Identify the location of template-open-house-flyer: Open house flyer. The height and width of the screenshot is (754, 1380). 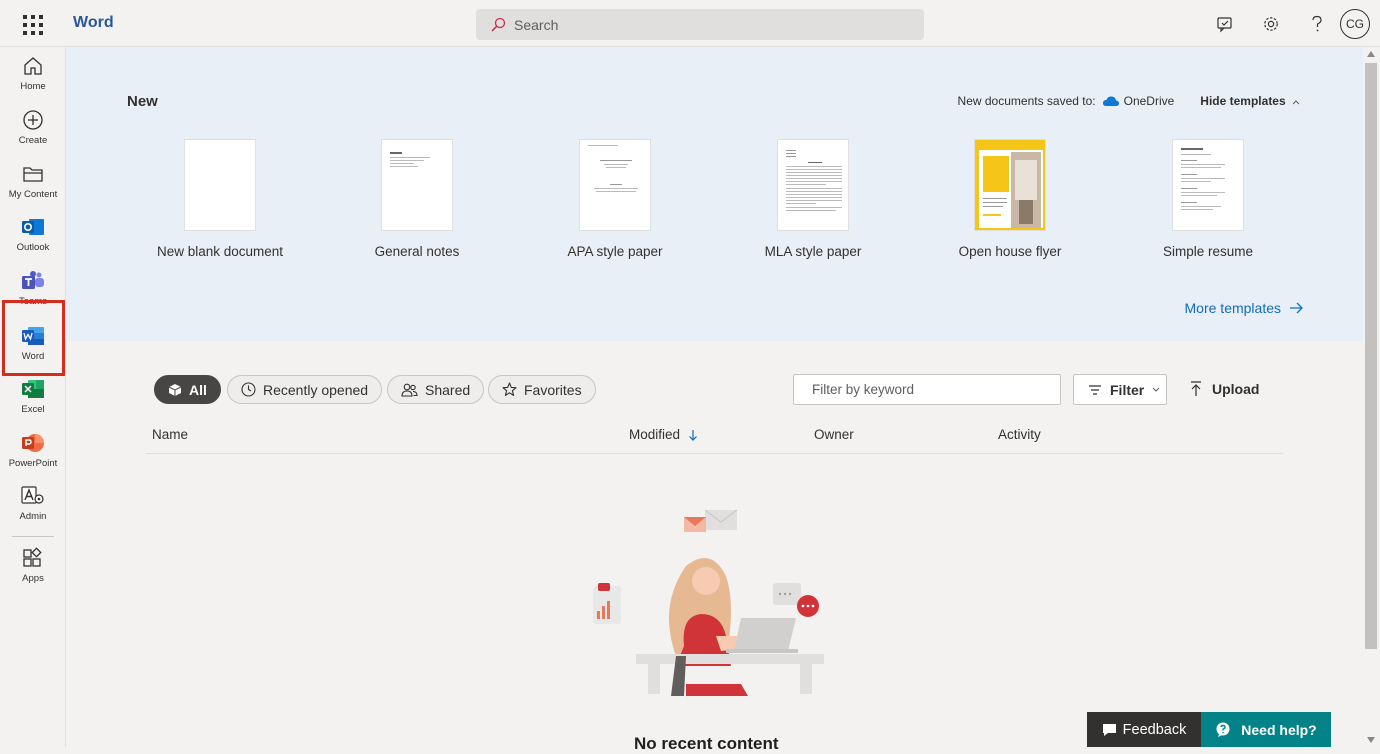
(1010, 199).